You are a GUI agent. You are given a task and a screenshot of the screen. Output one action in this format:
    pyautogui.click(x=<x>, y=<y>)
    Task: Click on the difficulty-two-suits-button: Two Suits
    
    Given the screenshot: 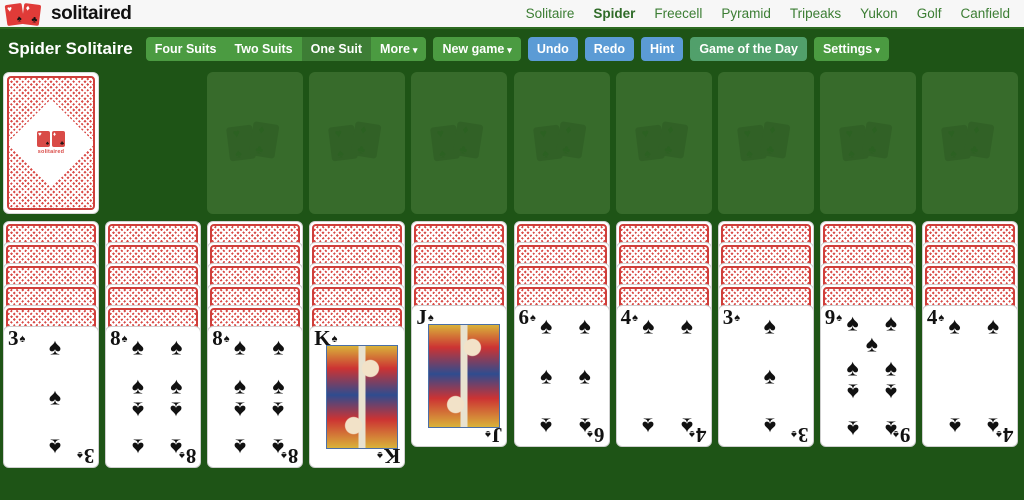 What is the action you would take?
    pyautogui.click(x=263, y=49)
    